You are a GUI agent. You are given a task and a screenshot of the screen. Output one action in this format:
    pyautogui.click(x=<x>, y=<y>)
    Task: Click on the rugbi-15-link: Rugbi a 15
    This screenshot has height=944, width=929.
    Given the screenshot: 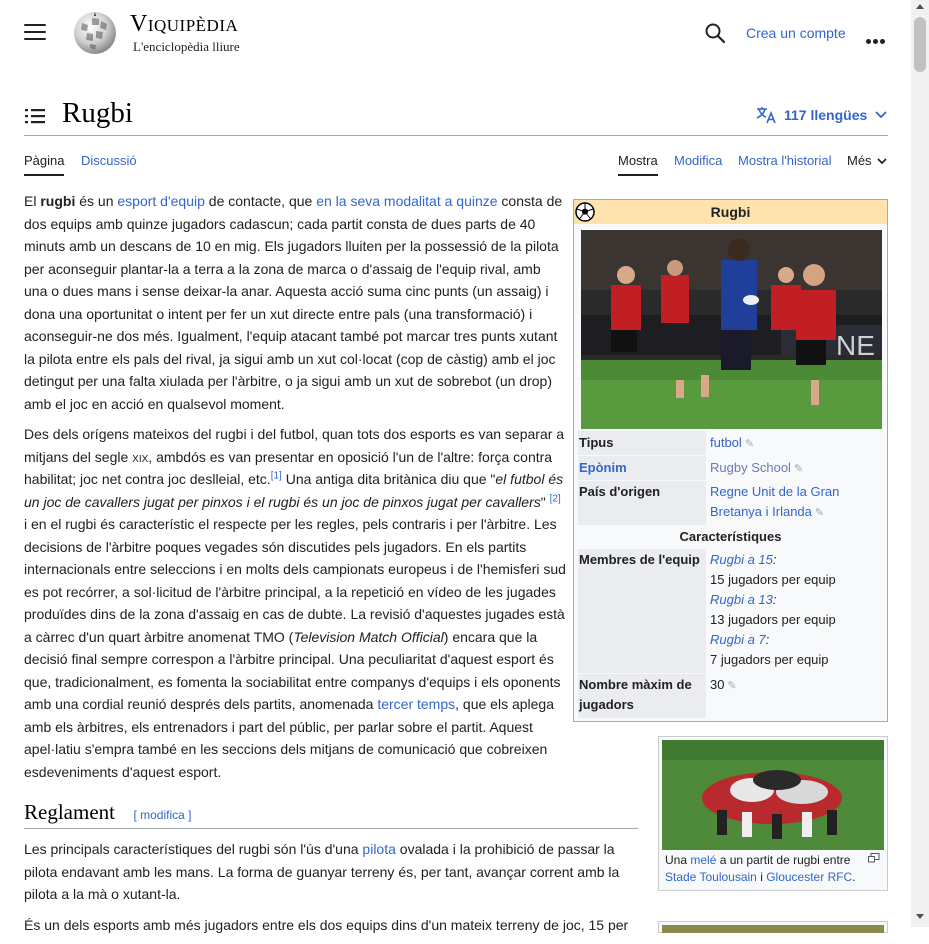 What is the action you would take?
    pyautogui.click(x=741, y=559)
    